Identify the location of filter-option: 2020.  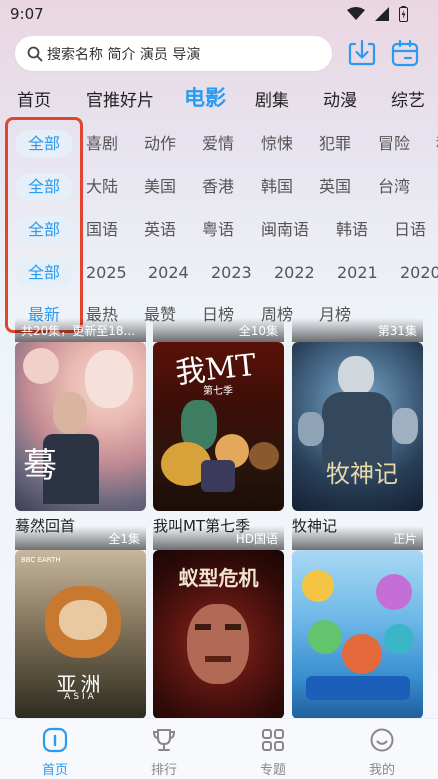
(419, 273).